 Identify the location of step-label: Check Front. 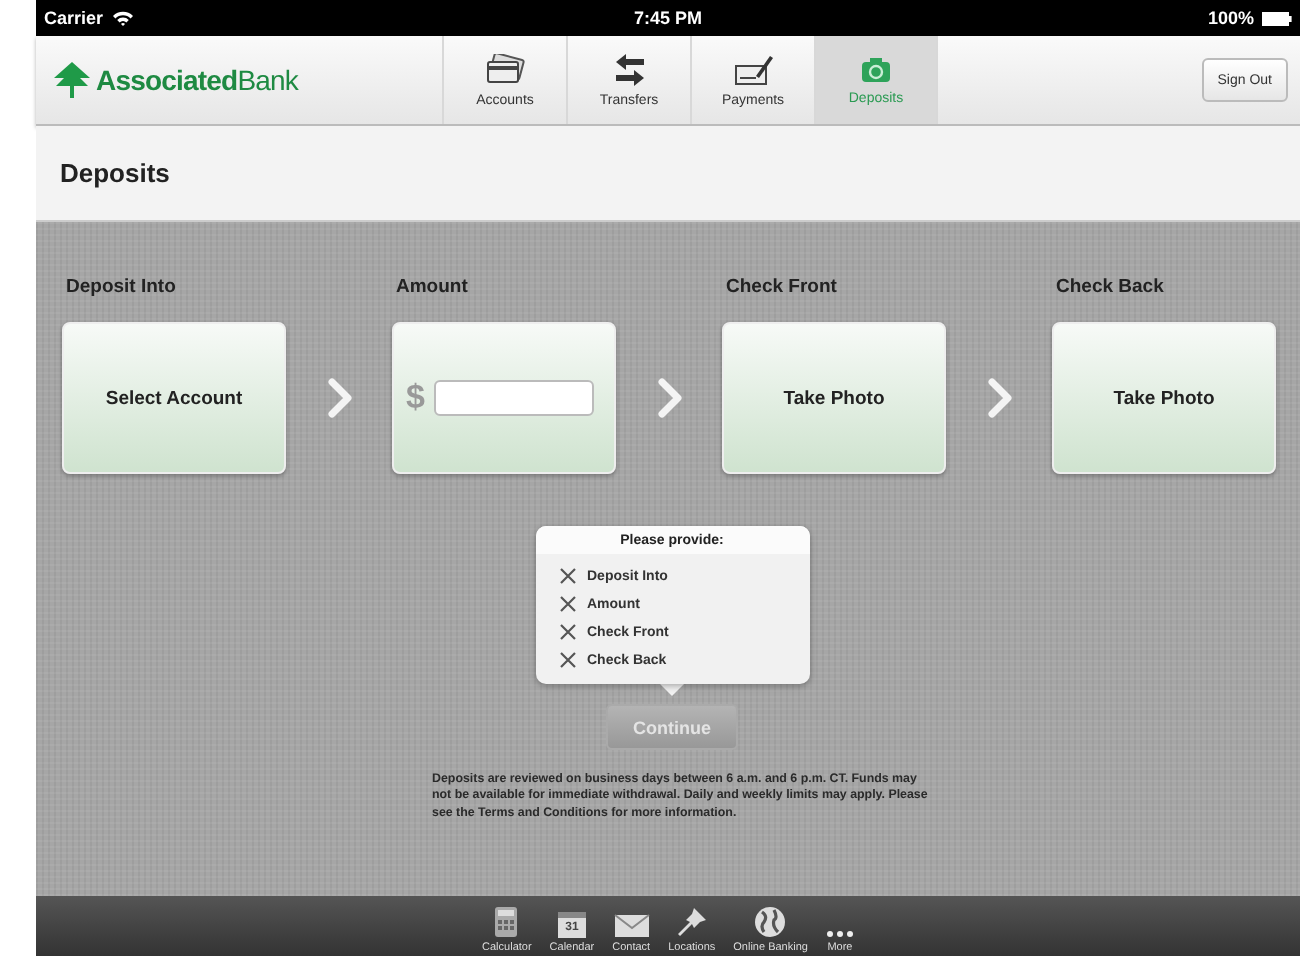
(781, 287).